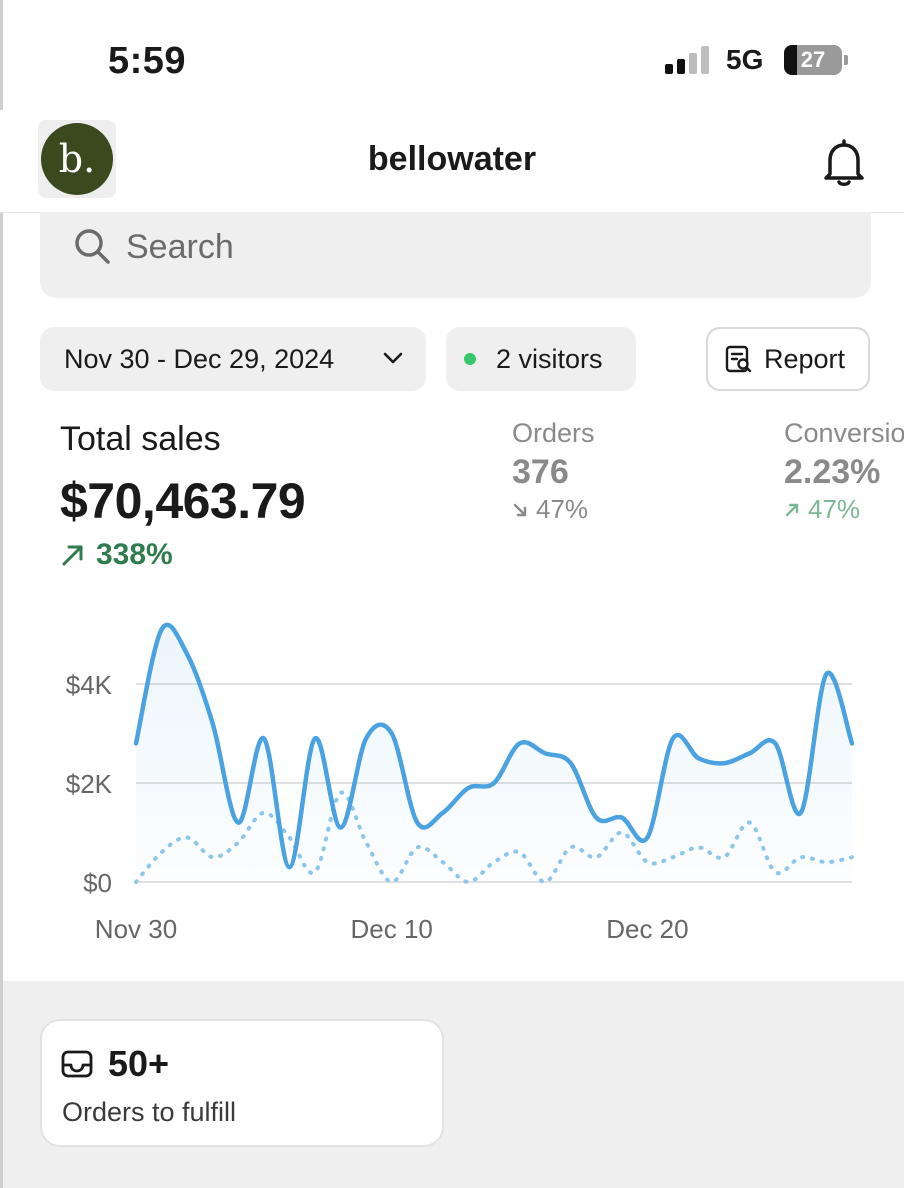  Describe the element at coordinates (745, 59) in the screenshot. I see `network-label: 5G` at that location.